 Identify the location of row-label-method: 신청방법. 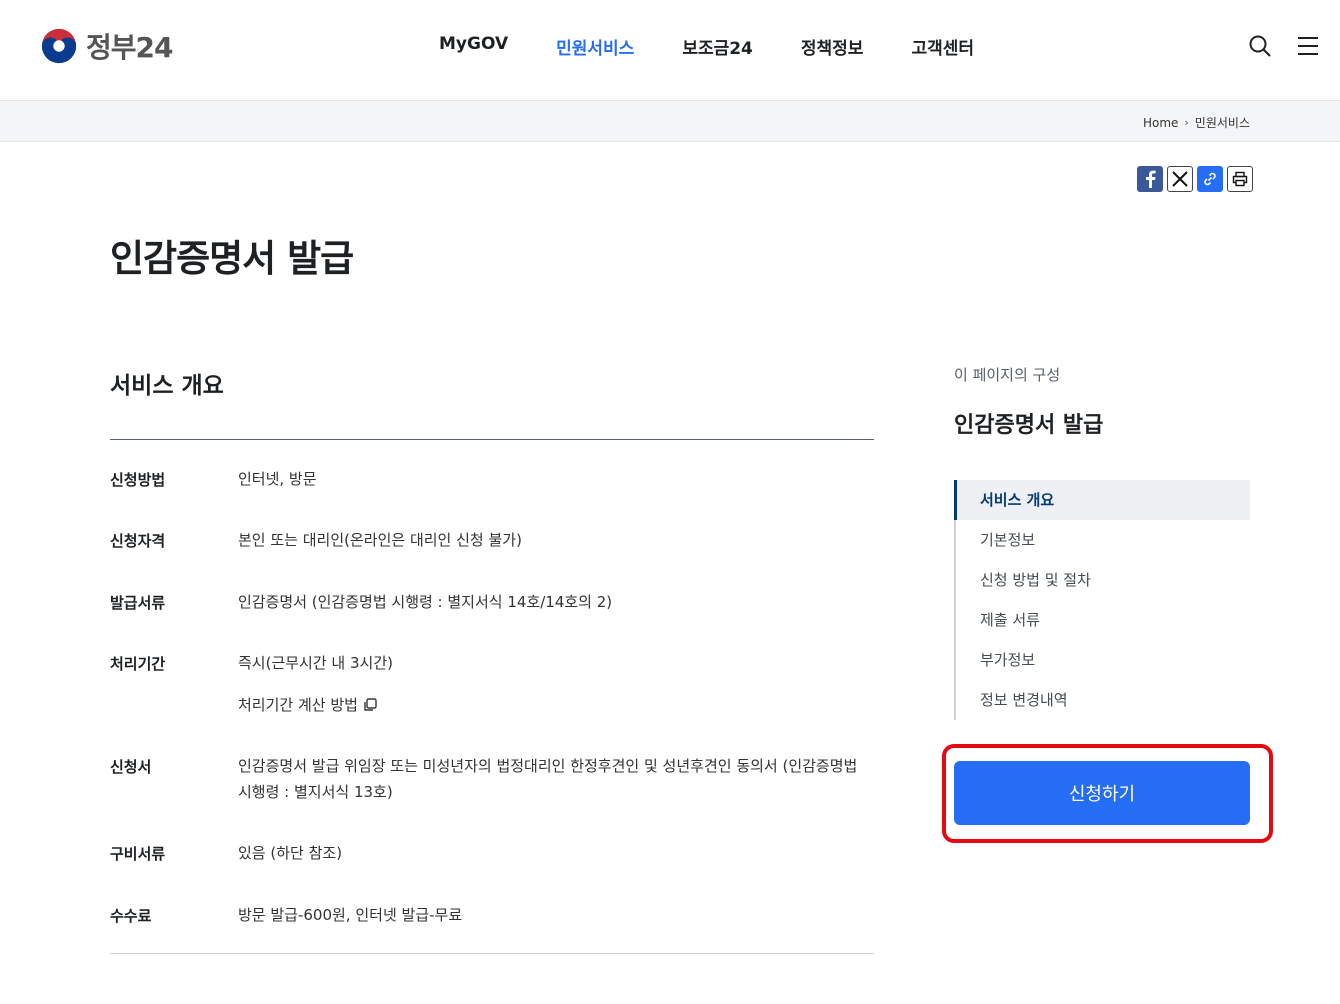
(138, 480).